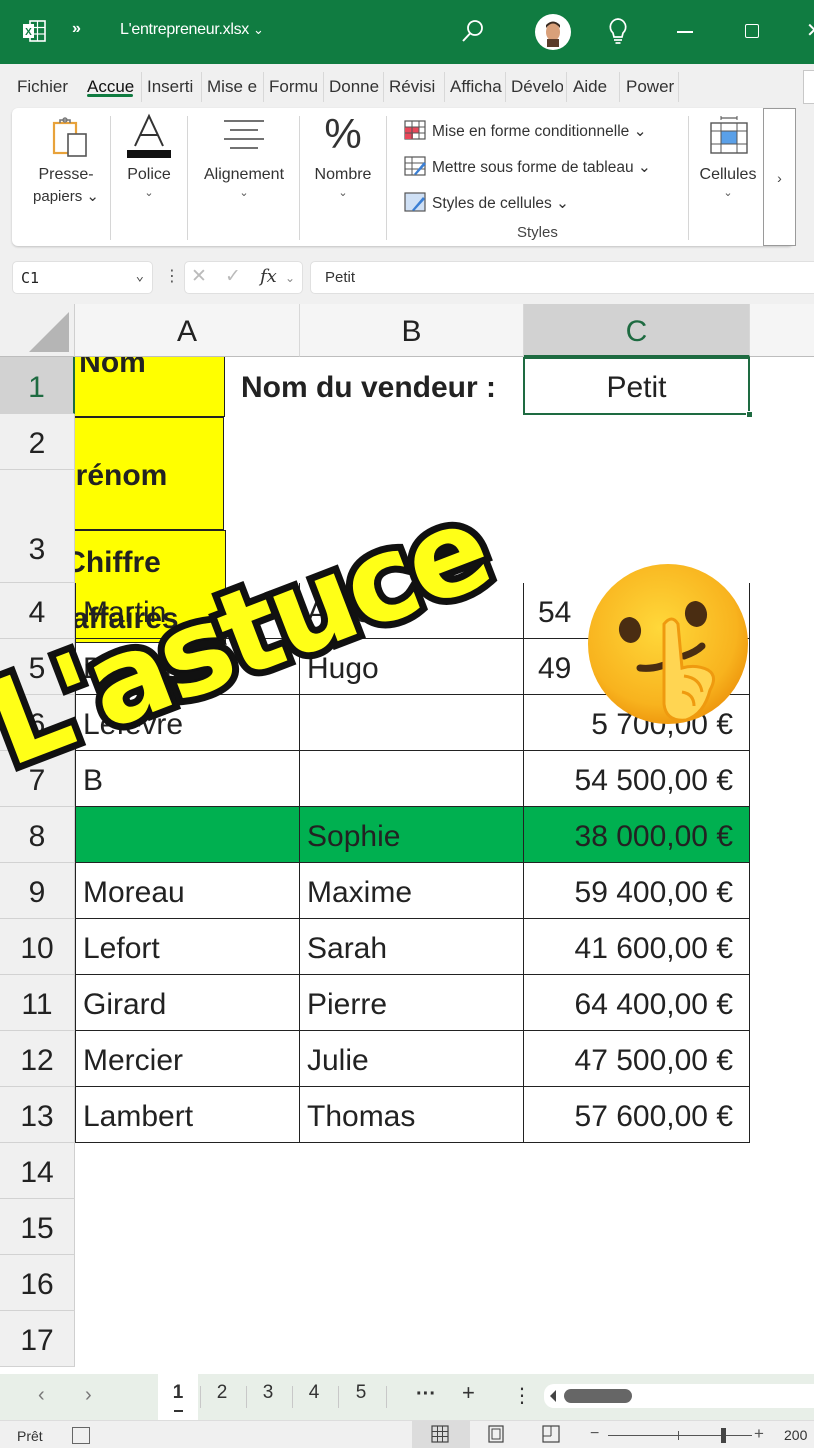 This screenshot has height=1448, width=814. Describe the element at coordinates (291, 385) in the screenshot. I see `vendeur-label-cell: Nom du vendeur :` at that location.